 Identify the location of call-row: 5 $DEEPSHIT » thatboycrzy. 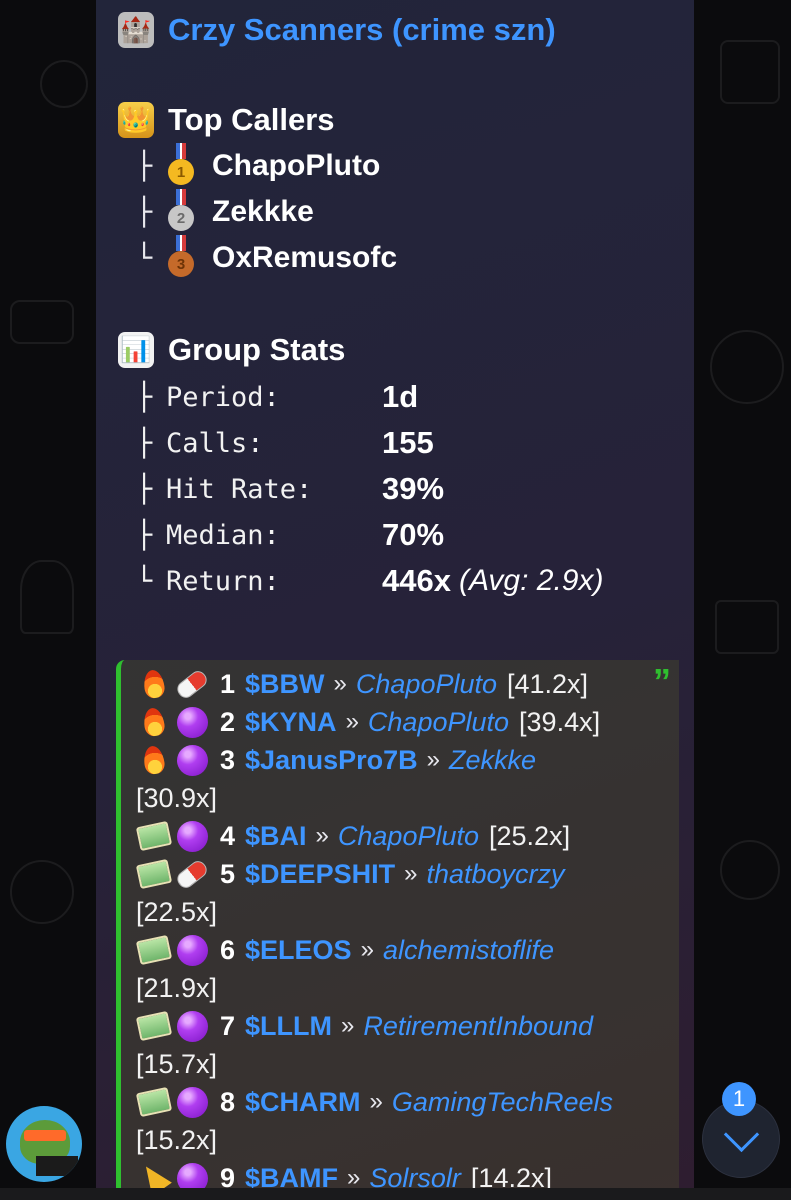
(351, 874).